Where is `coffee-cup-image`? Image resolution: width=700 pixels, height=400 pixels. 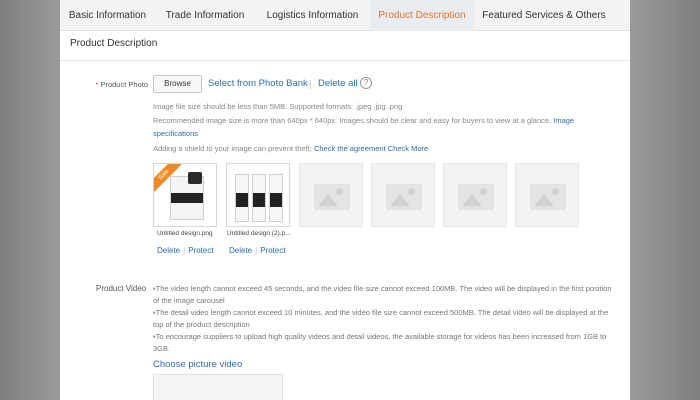
coffee-cup-image is located at coordinates (195, 178).